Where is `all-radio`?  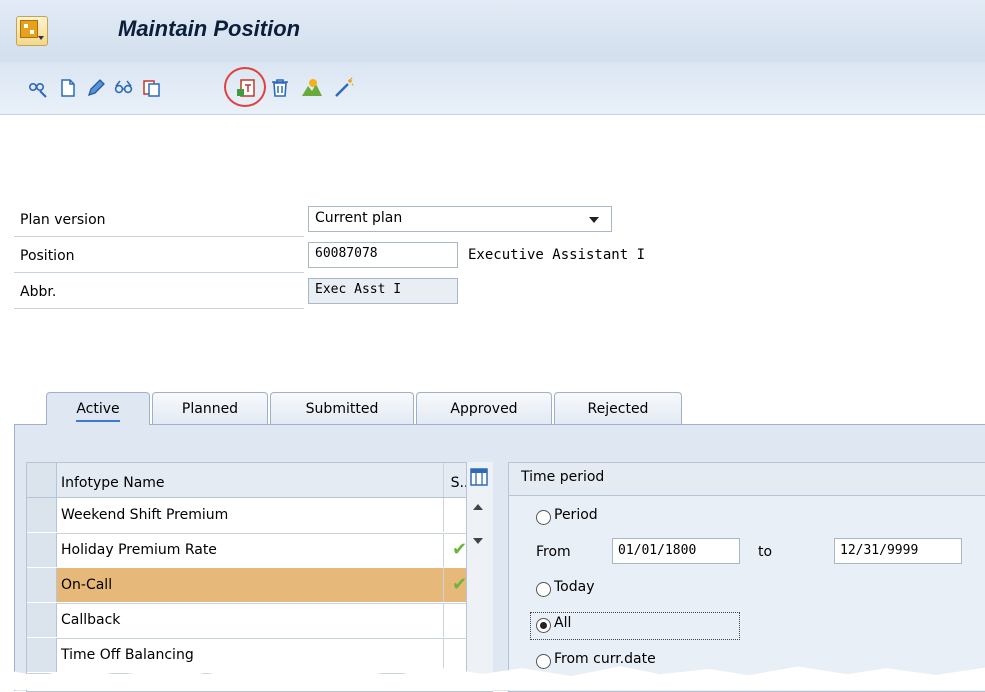
all-radio is located at coordinates (543, 625).